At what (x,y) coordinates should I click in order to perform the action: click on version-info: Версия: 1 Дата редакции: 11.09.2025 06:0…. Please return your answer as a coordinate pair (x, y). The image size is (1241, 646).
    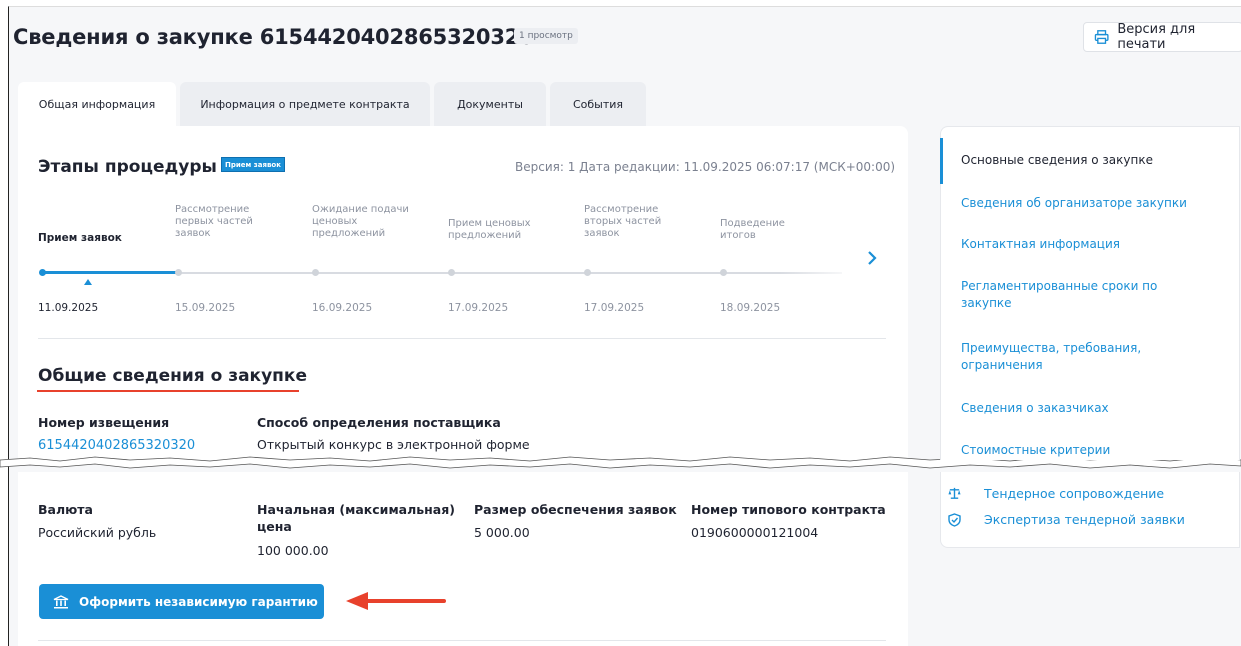
    Looking at the image, I should click on (705, 167).